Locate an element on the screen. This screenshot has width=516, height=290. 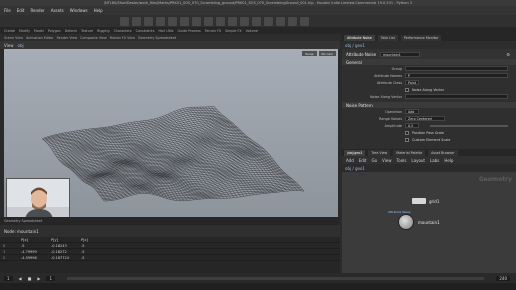
node-grid1: grid1 is located at coordinates (425, 201).